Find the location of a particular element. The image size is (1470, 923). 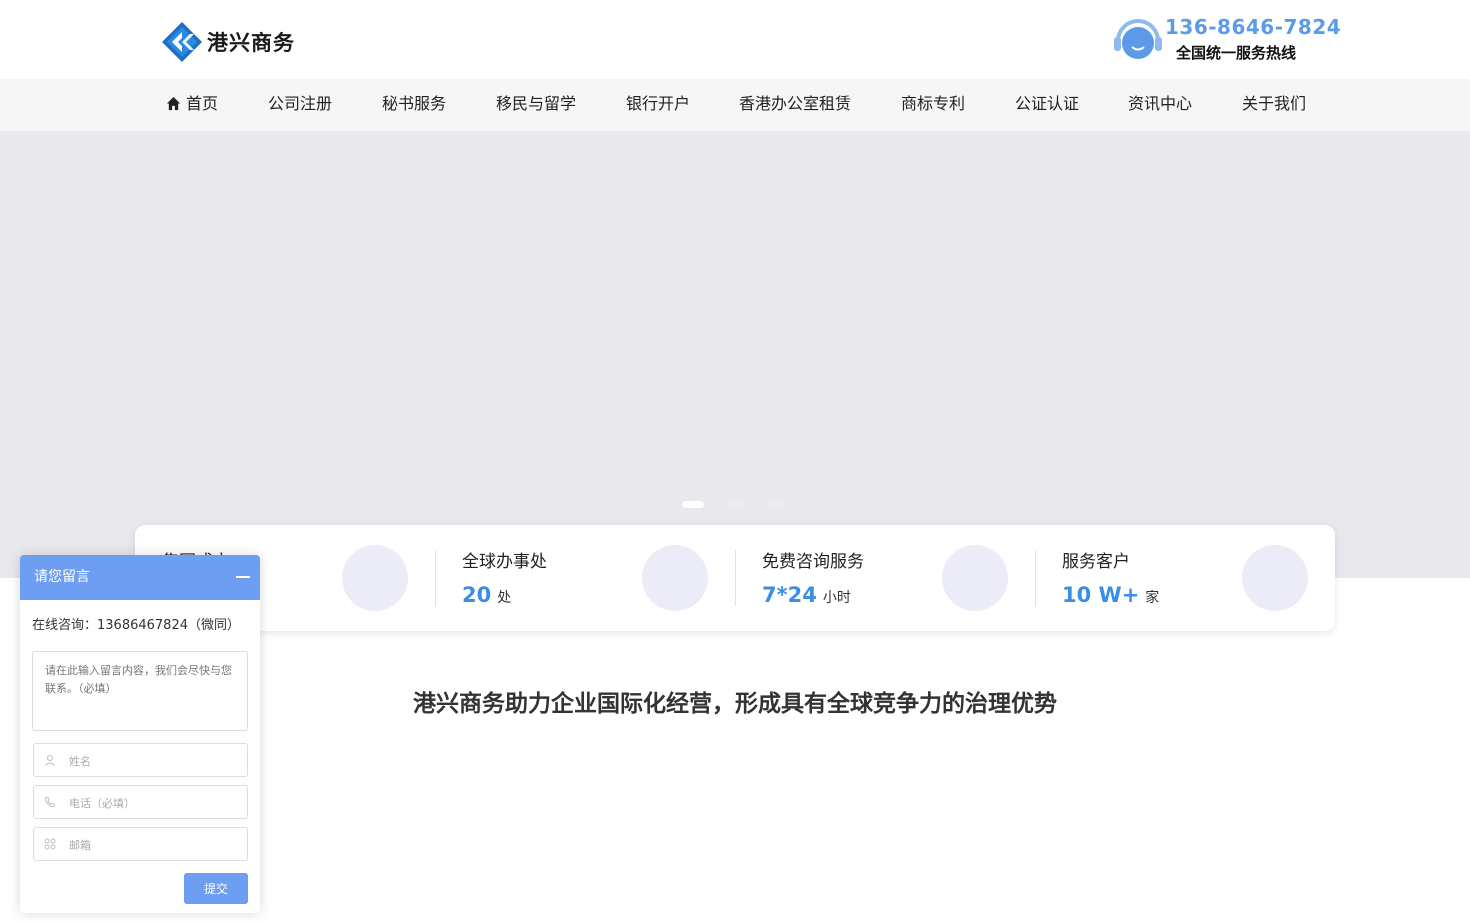

stat-unit: 家 is located at coordinates (1152, 598).